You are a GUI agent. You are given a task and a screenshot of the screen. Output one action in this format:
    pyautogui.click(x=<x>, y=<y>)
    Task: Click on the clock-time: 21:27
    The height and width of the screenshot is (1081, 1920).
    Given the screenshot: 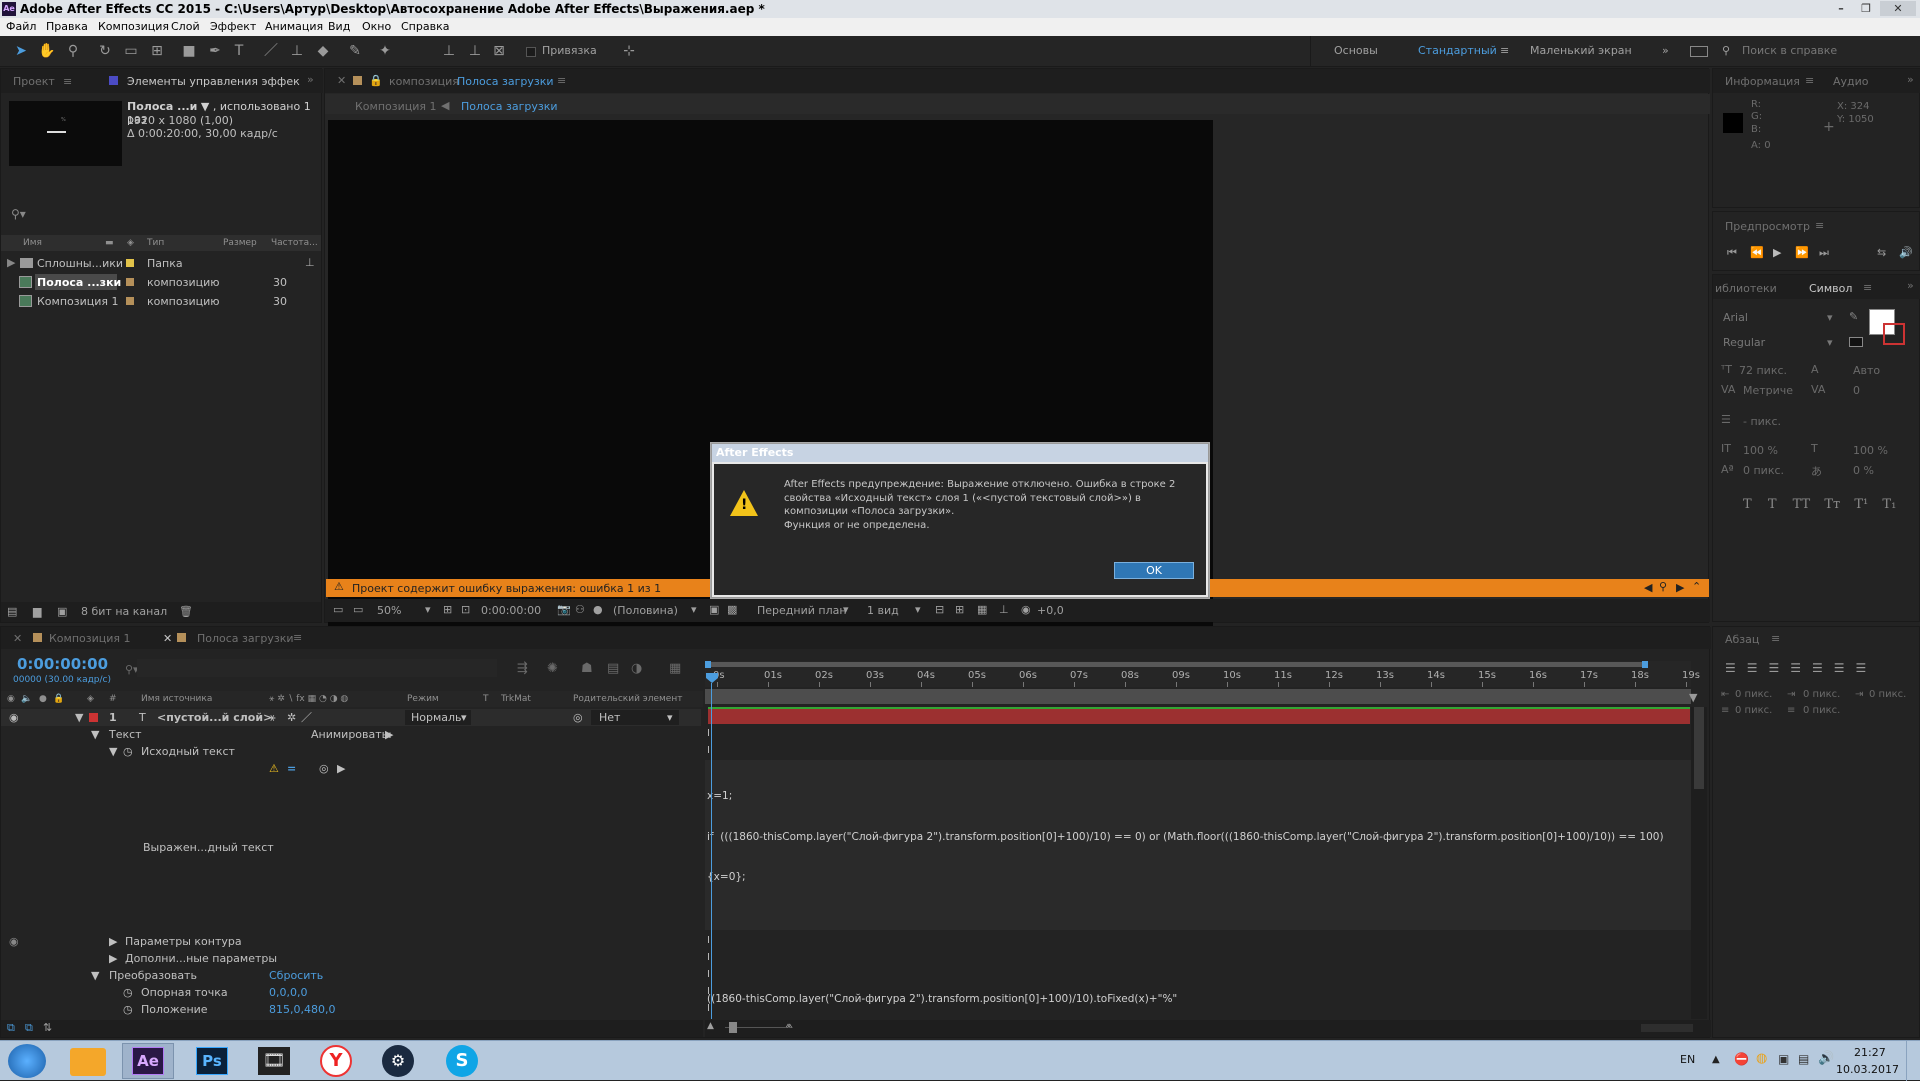 What is the action you would take?
    pyautogui.click(x=1870, y=1052)
    